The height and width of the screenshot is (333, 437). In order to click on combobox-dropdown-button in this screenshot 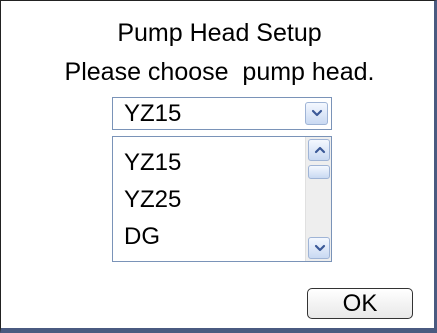, I will do `click(316, 113)`.